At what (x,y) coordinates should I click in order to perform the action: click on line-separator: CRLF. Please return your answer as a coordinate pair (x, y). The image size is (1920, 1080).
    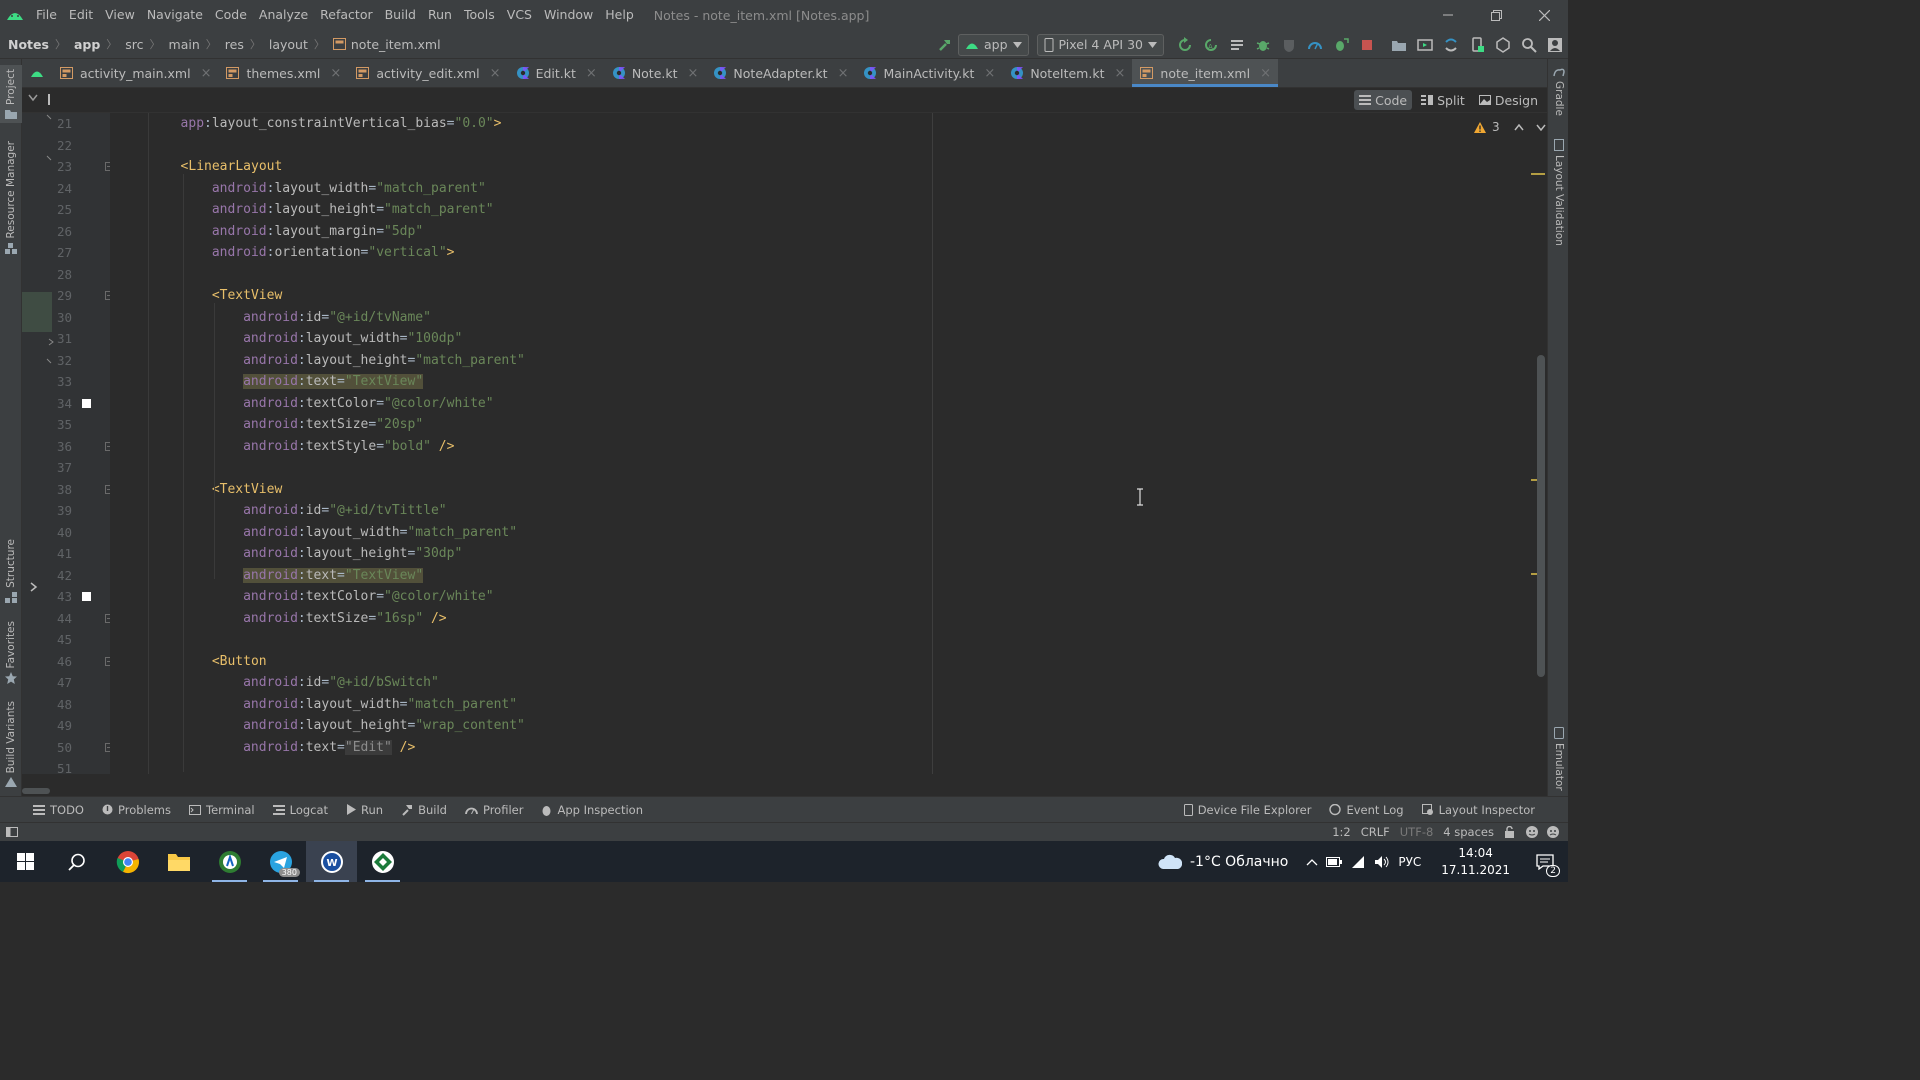
    Looking at the image, I should click on (1375, 832).